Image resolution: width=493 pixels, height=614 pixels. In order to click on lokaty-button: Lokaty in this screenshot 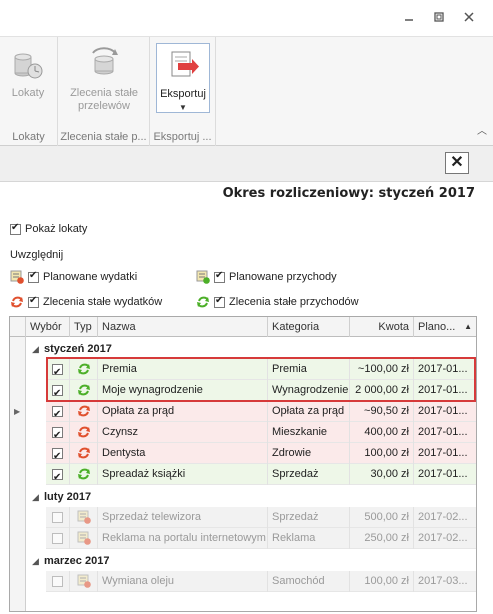, I will do `click(28, 72)`.